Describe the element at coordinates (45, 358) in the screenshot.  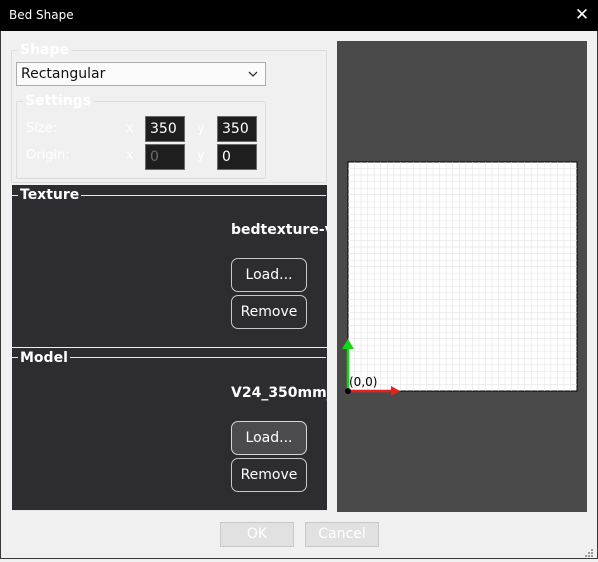
I see `model-label: Model` at that location.